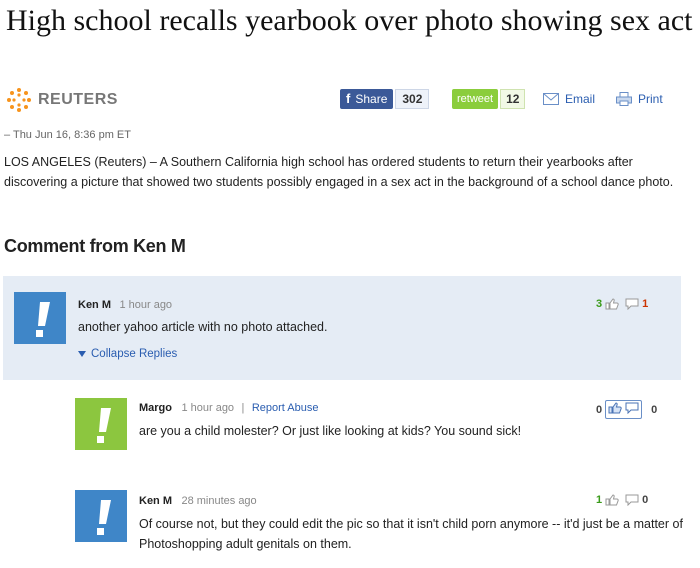 The height and width of the screenshot is (568, 700). I want to click on reply-header: Ken M 28 minutes ago, so click(198, 500).